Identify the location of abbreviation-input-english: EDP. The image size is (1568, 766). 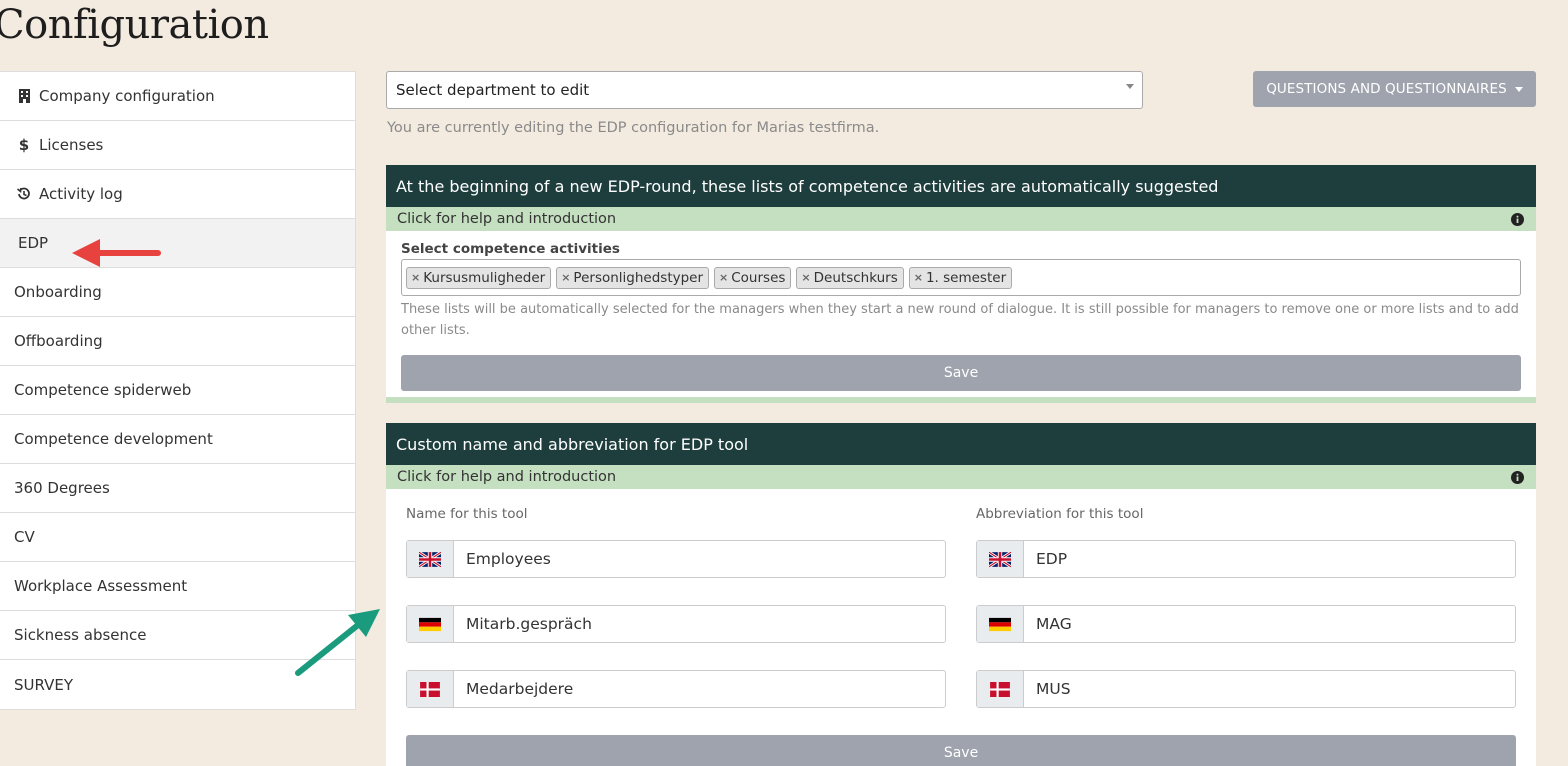
(1246, 559).